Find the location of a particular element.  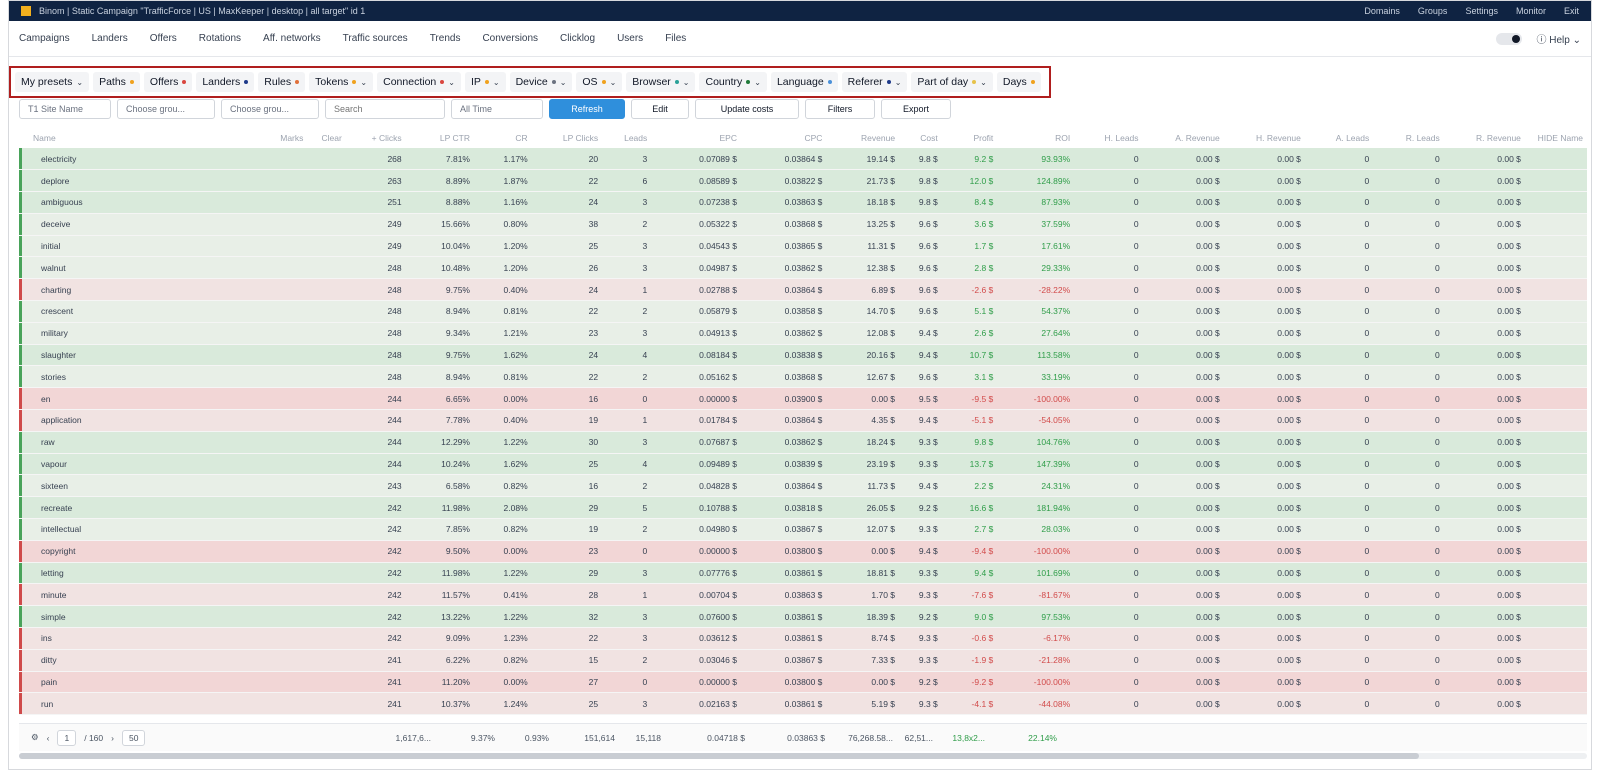

report-tab-device: Device ⌄ is located at coordinates (541, 82).